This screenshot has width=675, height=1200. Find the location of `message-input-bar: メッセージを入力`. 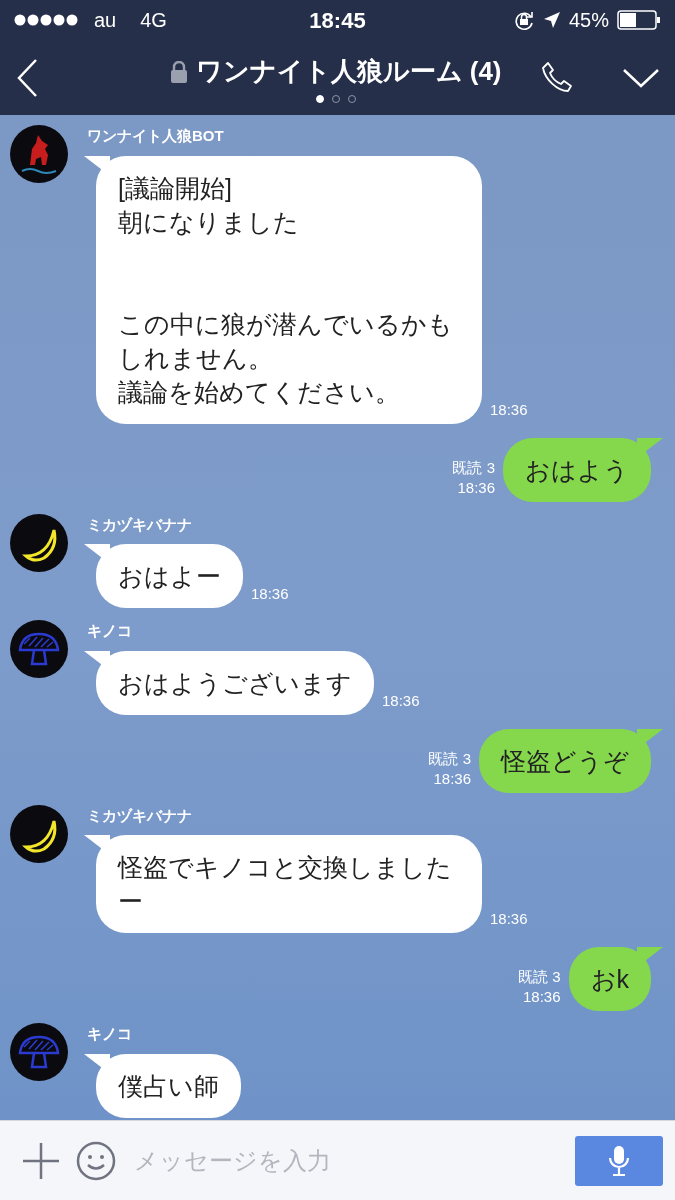

message-input-bar: メッセージを入力 is located at coordinates (337, 1160).